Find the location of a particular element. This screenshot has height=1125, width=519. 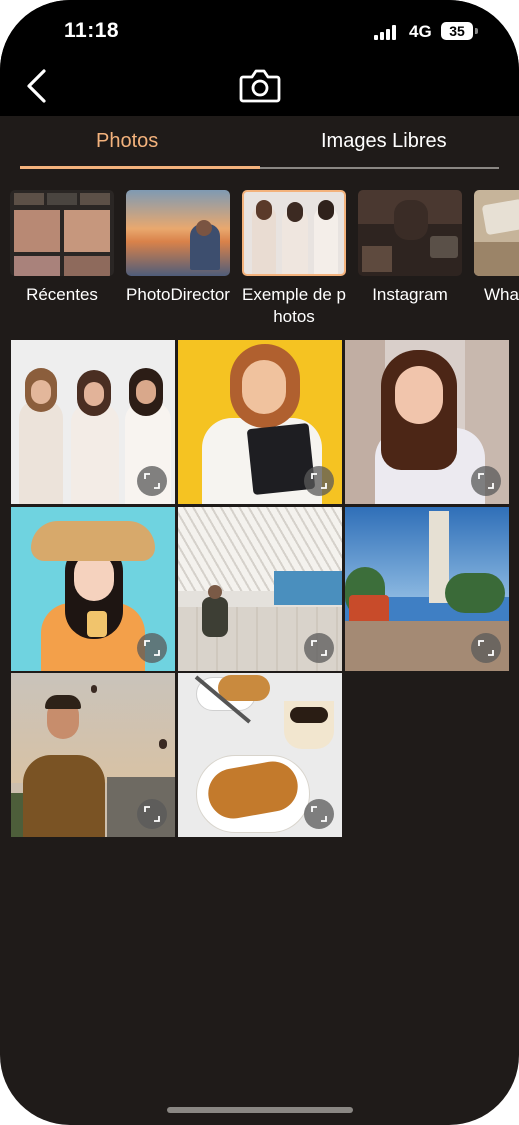

camera-icon is located at coordinates (260, 86).